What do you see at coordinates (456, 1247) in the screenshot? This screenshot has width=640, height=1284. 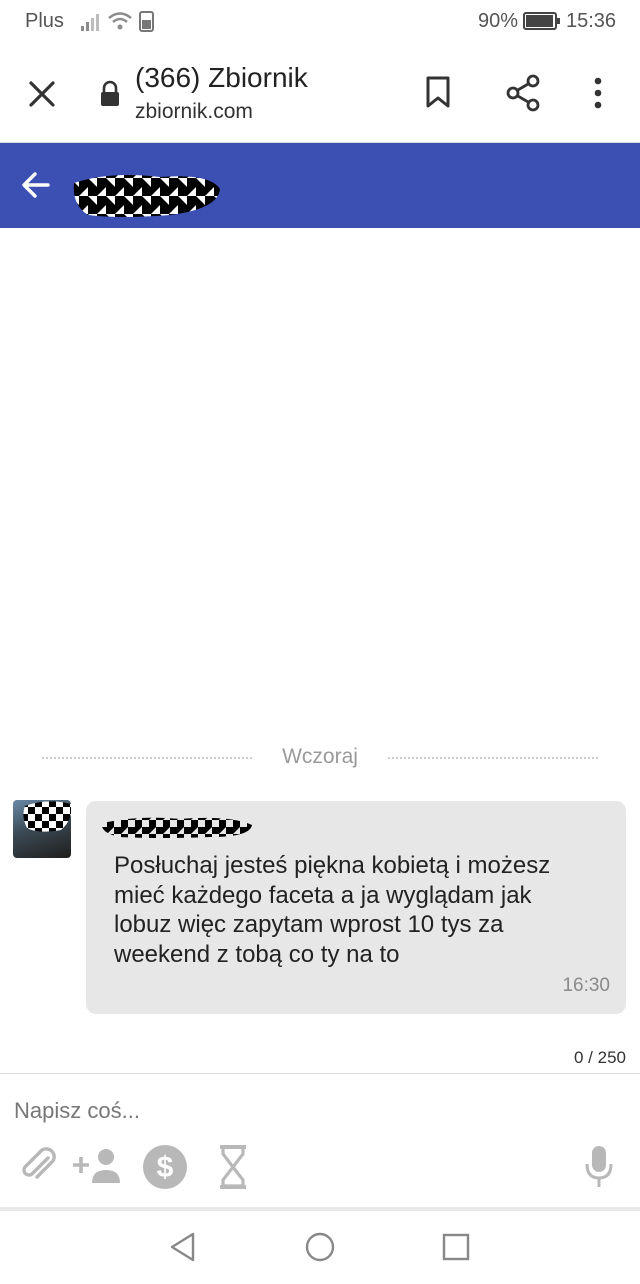 I see `nav-recents-icon` at bounding box center [456, 1247].